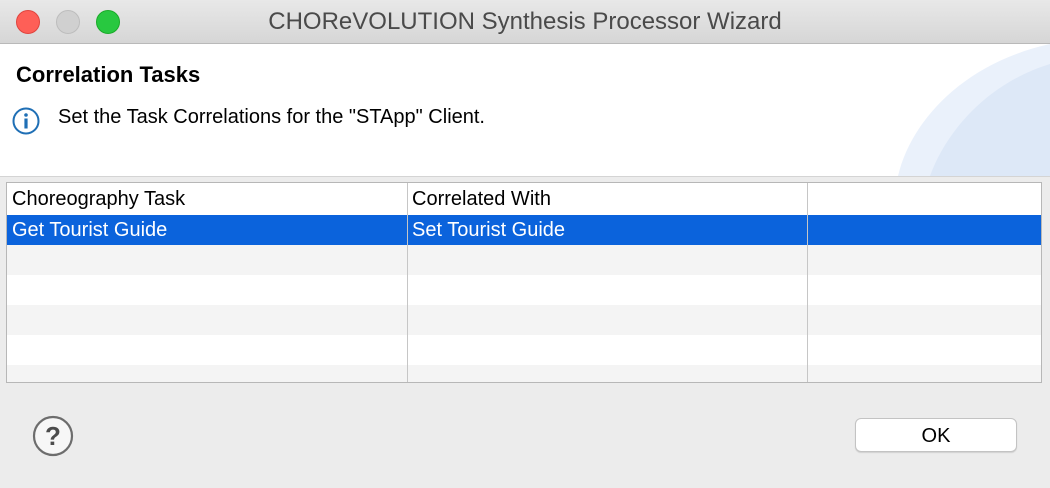  I want to click on title-bar: CHOReVOLUTION Synthesis Processor Wizard, so click(525, 22).